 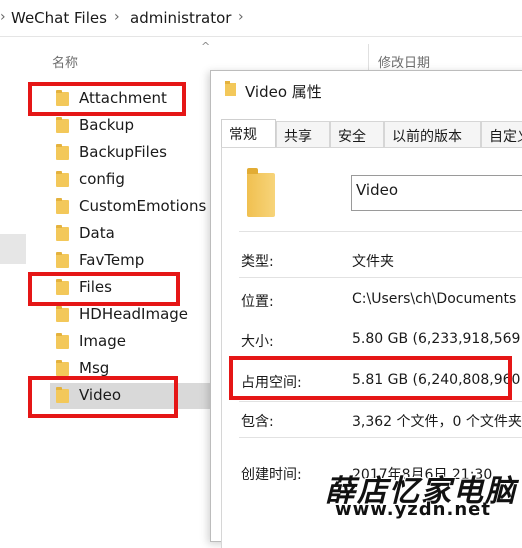 I want to click on breadcrumb-root: WeChat Files, so click(x=59, y=18).